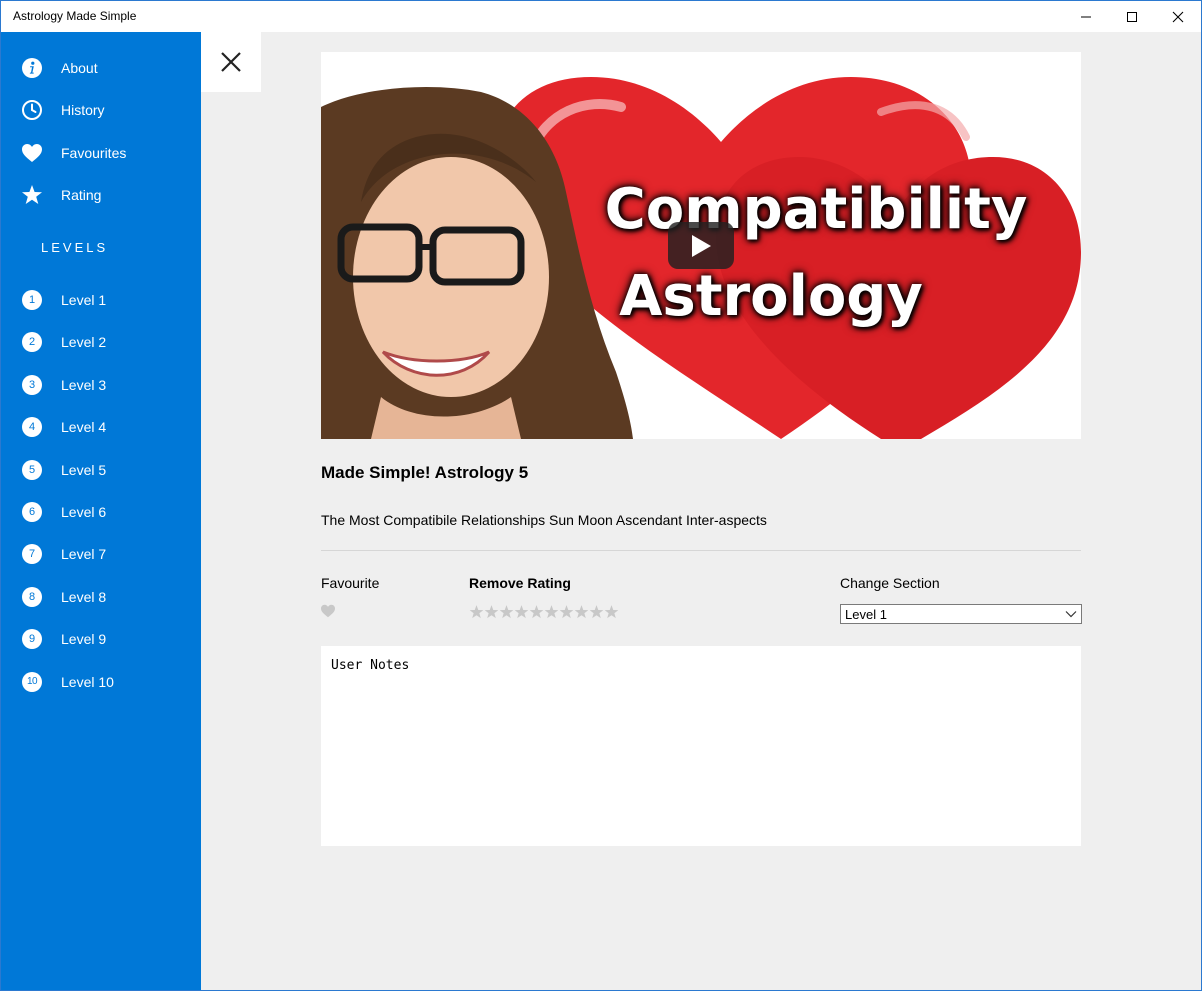 The height and width of the screenshot is (991, 1202). I want to click on sidebar-item-label: Level 3, so click(84, 385).